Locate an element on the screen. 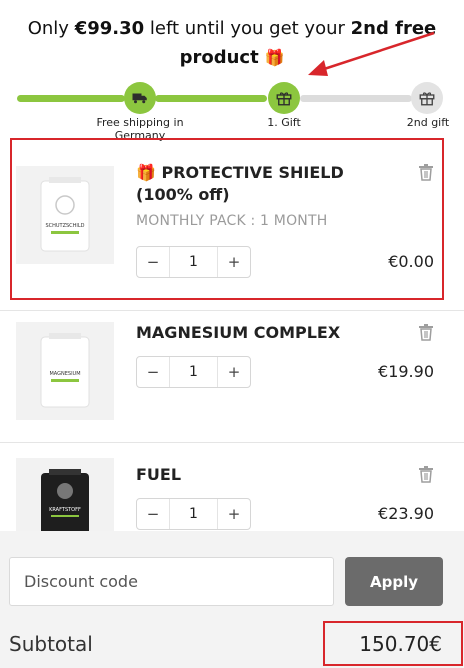  truck-icon is located at coordinates (139, 98).